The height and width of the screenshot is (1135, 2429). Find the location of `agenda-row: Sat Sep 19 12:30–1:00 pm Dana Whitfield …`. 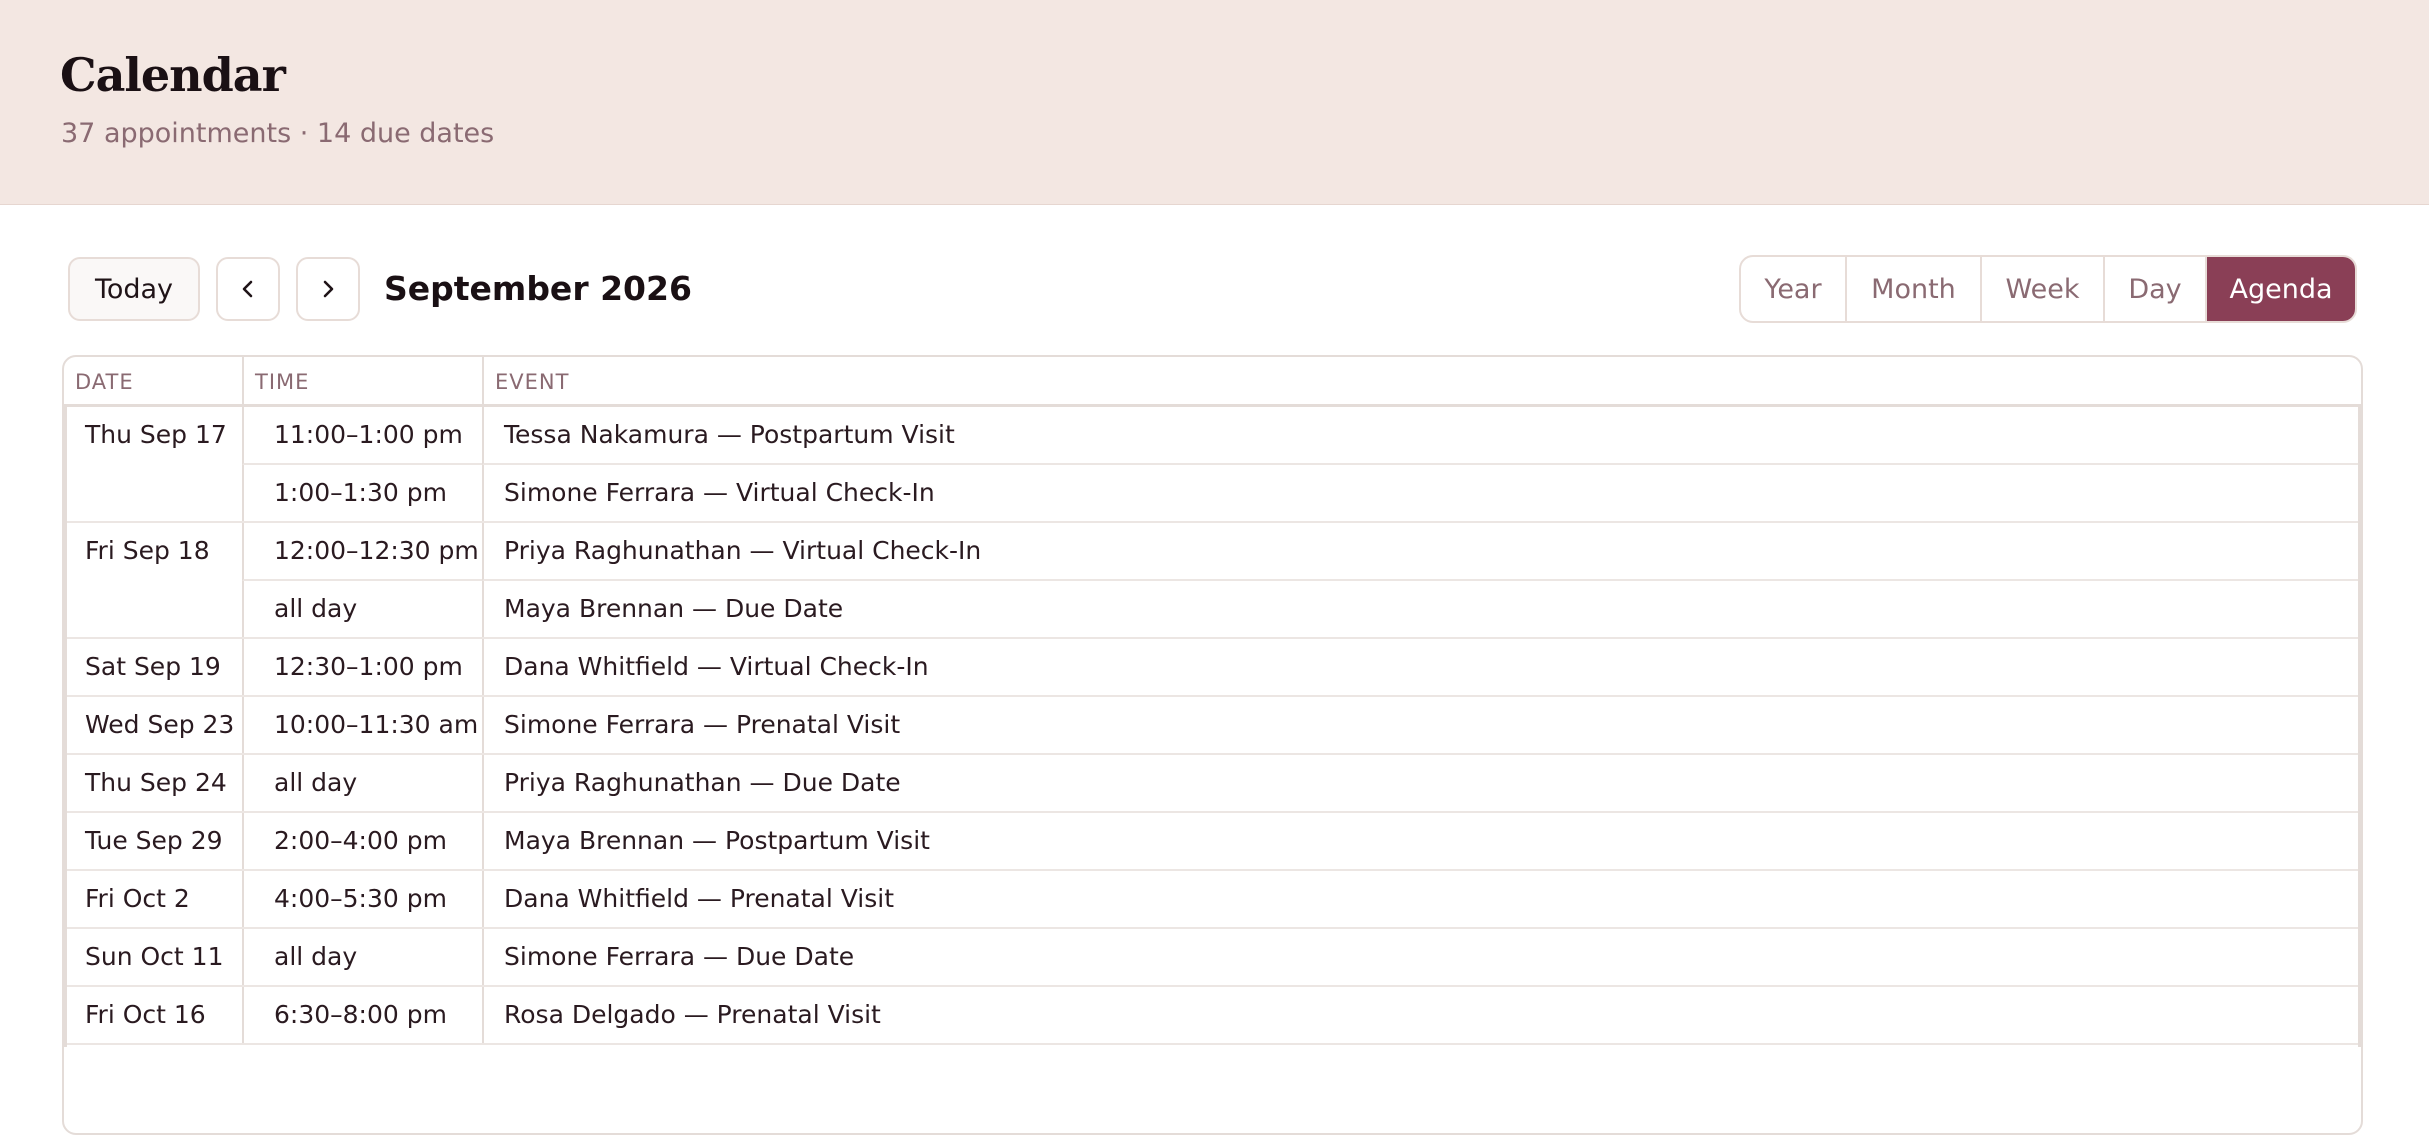

agenda-row: Sat Sep 19 12:30–1:00 pm Dana Whitfield … is located at coordinates (1212, 668).